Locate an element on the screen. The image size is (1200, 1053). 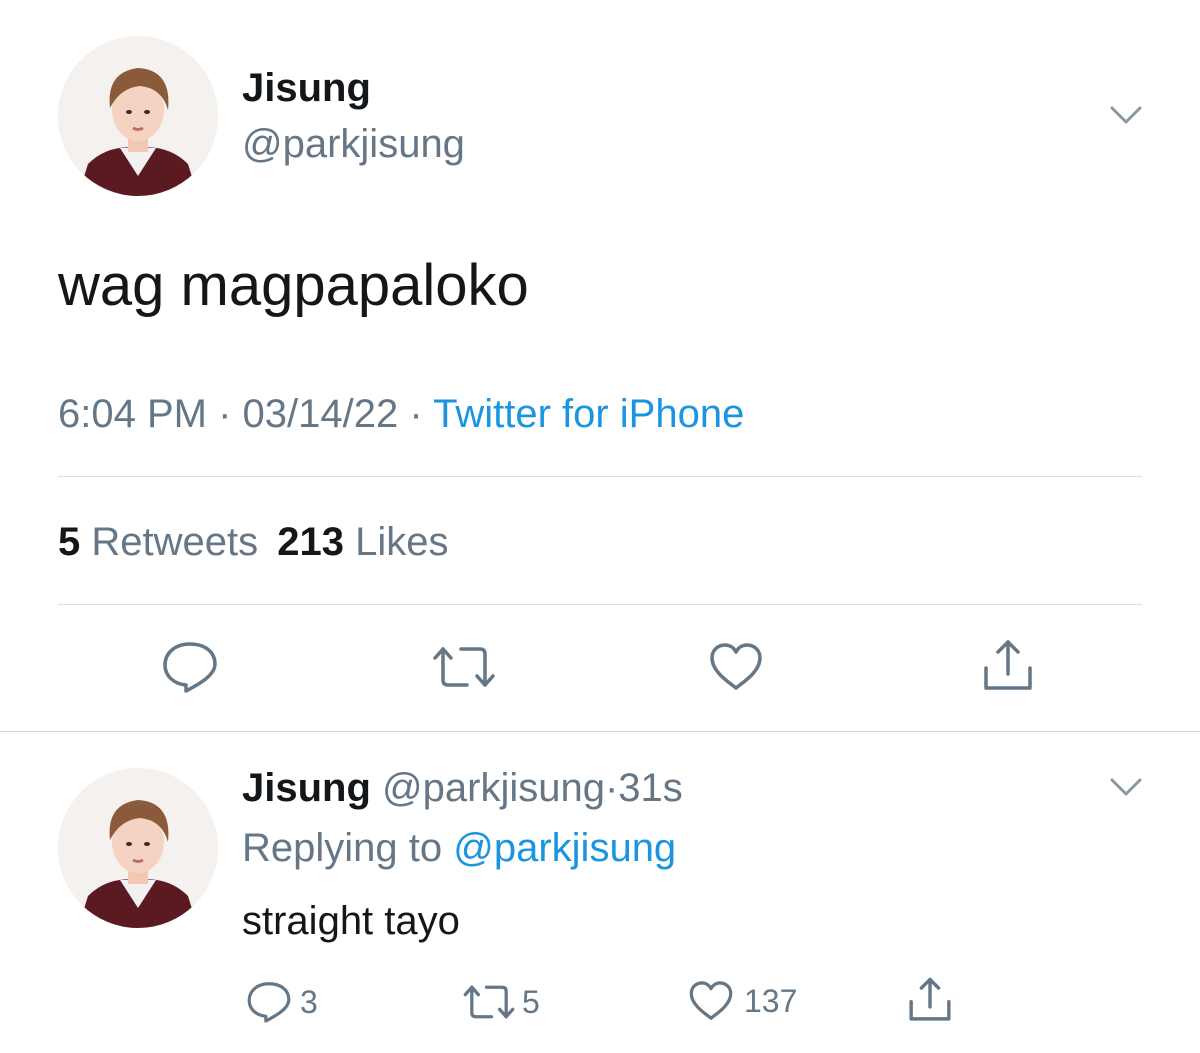
likes-stat: 213 Likes is located at coordinates (362, 542).